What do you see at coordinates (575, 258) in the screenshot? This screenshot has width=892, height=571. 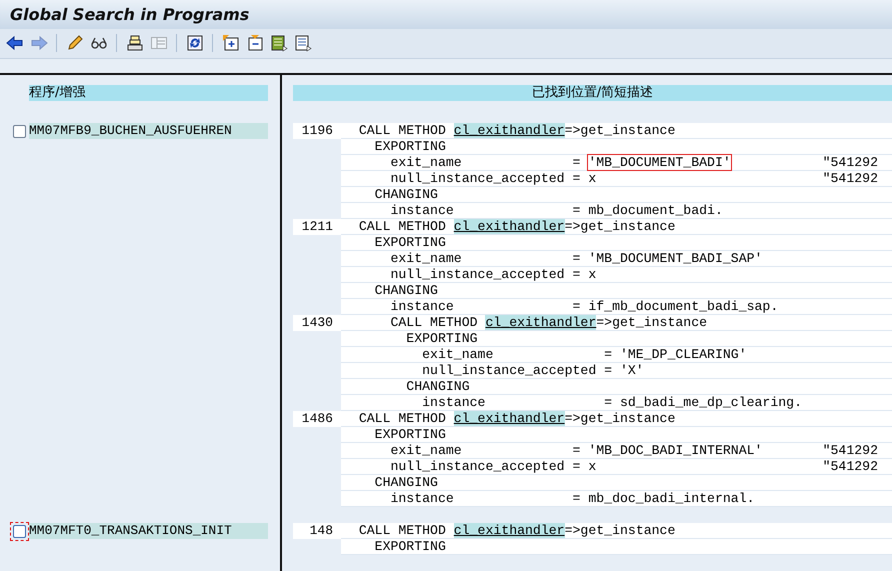 I see `code-text: exit_name = 'MB_DOCUMENT_BADI_SAP'` at bounding box center [575, 258].